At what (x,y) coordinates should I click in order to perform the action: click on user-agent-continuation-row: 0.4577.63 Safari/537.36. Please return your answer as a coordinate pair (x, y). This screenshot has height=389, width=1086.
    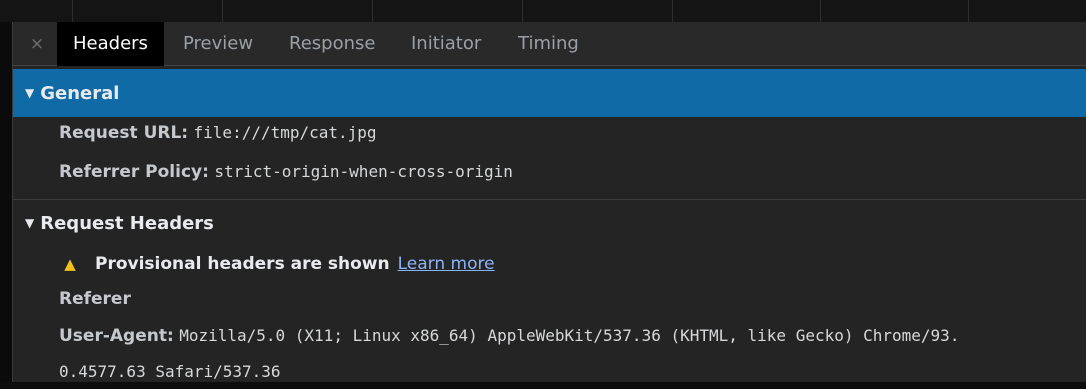
    Looking at the image, I should click on (170, 372).